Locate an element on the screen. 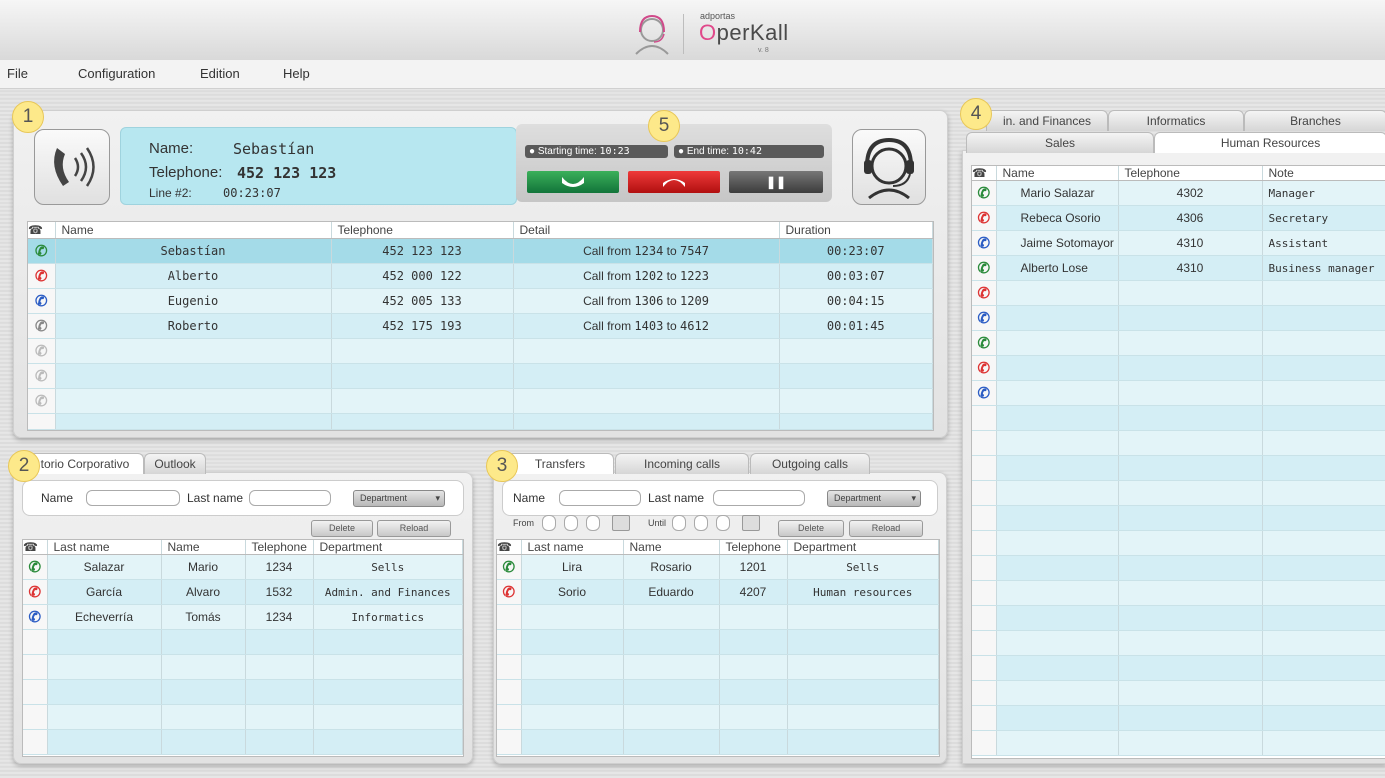  employee-name: Rebeca Osorio is located at coordinates (1057, 218).